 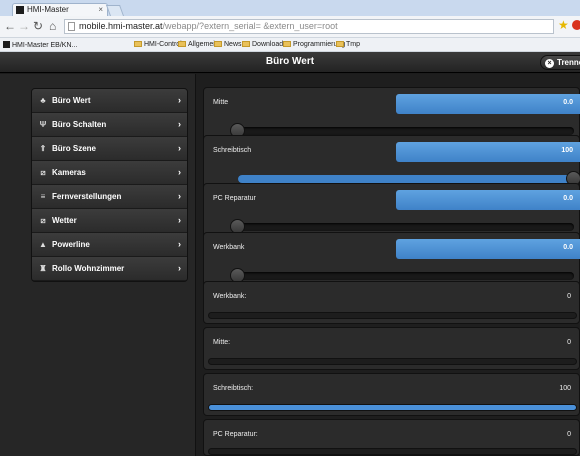 What do you see at coordinates (560, 62) in the screenshot?
I see `disconnect-button: ×Trenne` at bounding box center [560, 62].